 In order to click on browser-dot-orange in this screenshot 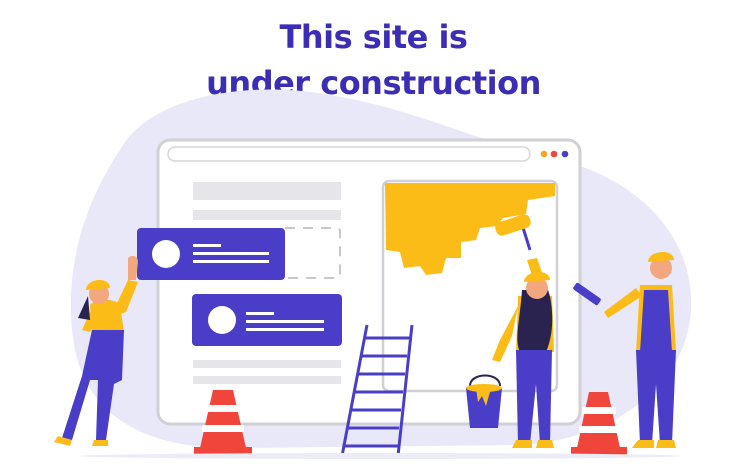, I will do `click(544, 154)`.